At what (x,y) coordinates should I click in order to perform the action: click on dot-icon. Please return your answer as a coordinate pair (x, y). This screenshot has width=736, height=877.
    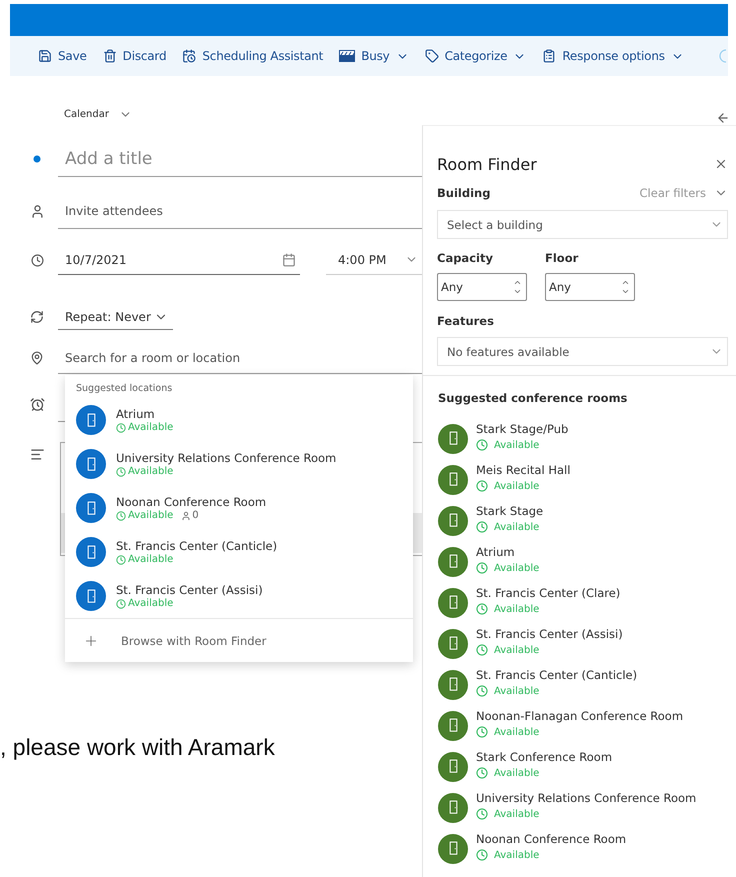
    Looking at the image, I should click on (37, 159).